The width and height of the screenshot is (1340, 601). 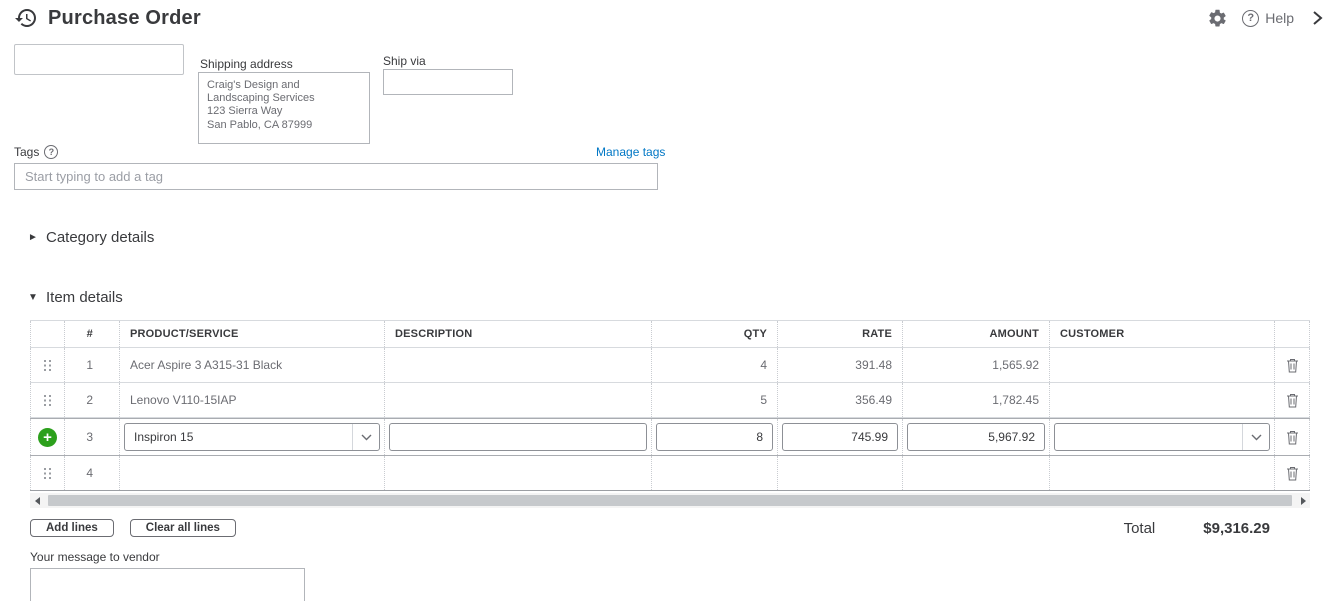 I want to click on qty-cell, so click(x=715, y=473).